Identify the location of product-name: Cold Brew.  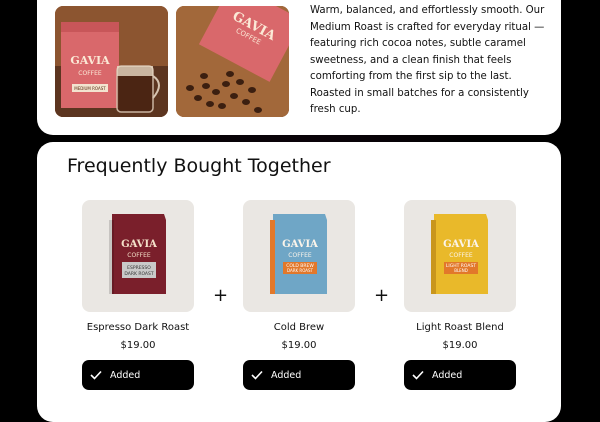
(299, 327).